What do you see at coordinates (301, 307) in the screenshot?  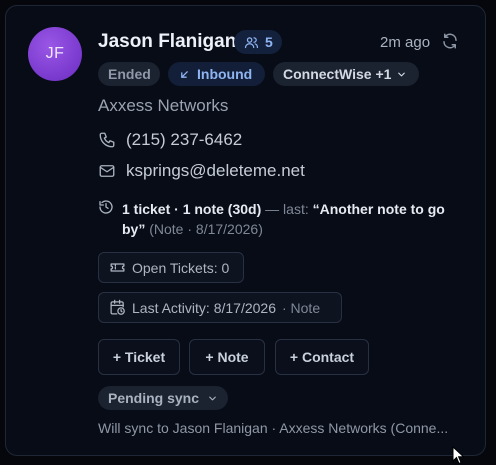 I see `last-activity-type: · Note` at bounding box center [301, 307].